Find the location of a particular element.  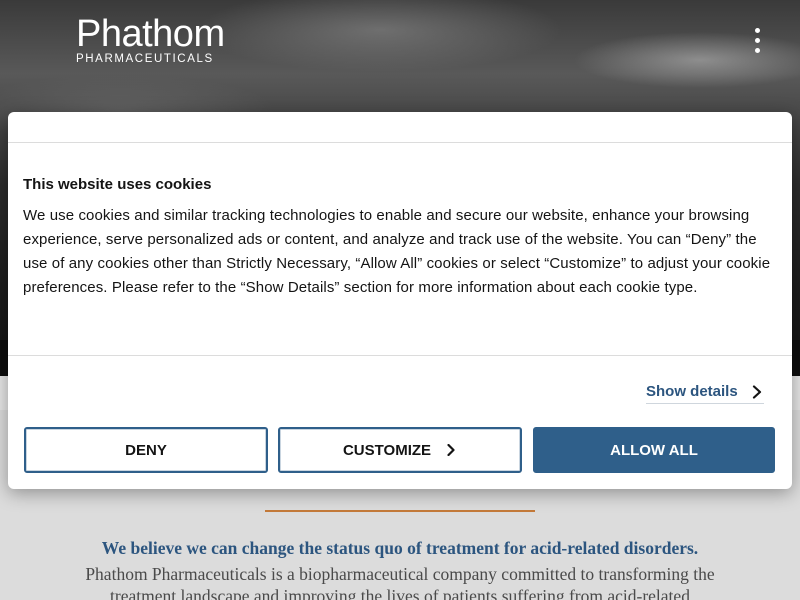

show-details-link: Show details is located at coordinates (705, 392).